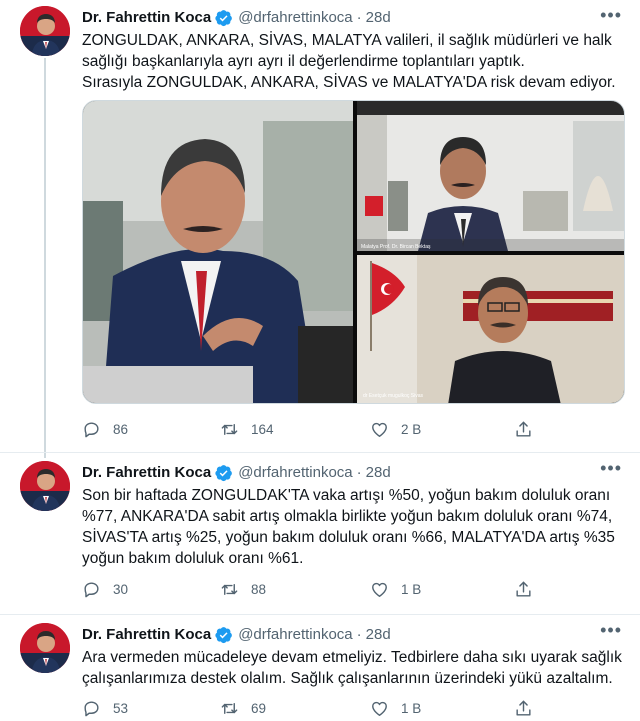  I want to click on reply-button: 30, so click(105, 589).